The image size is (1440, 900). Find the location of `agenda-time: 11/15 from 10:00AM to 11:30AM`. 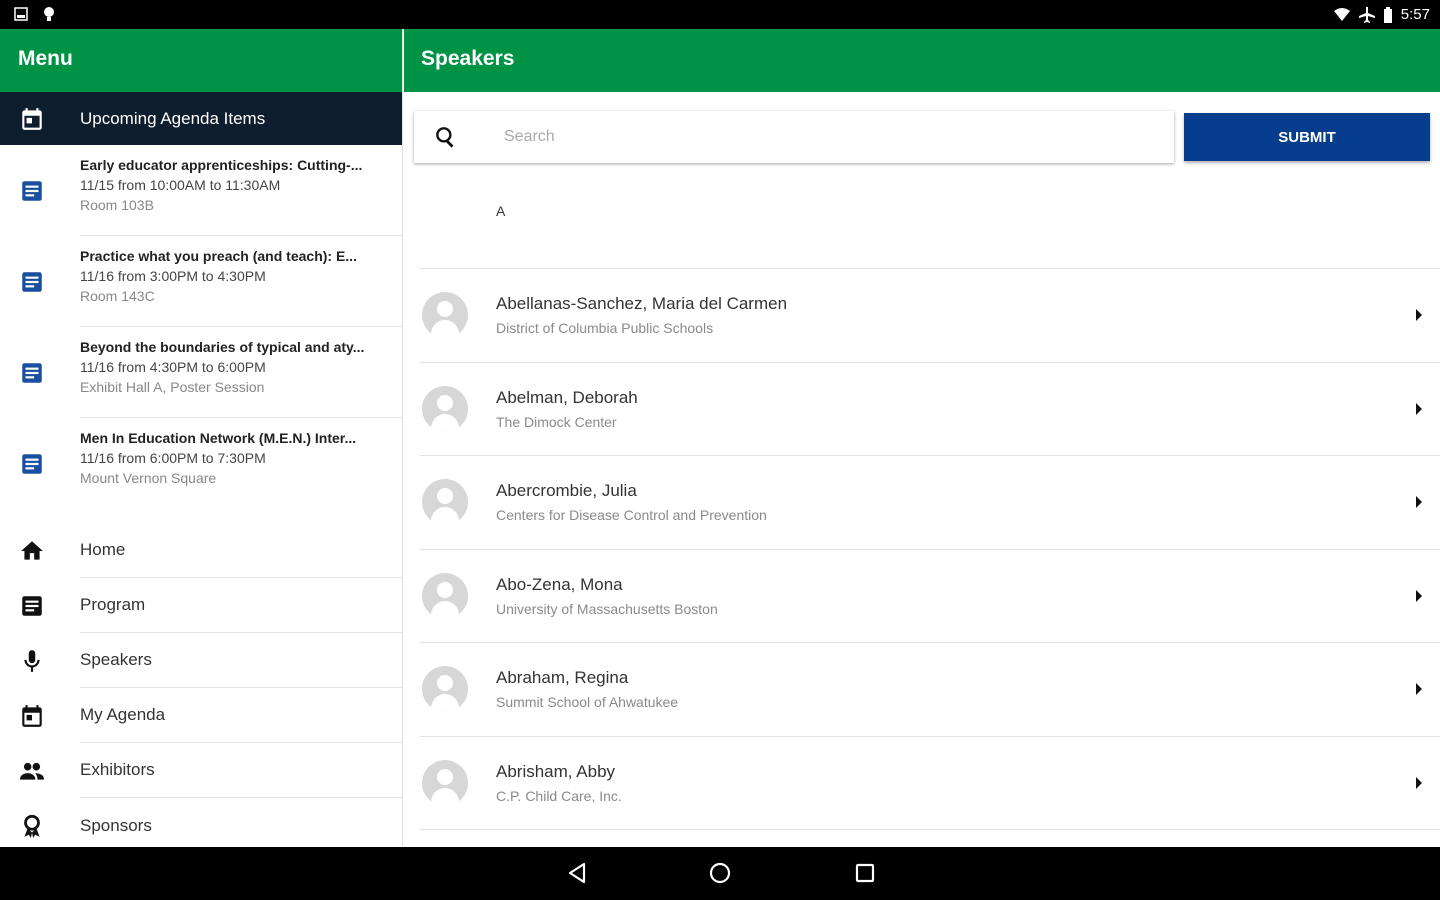

agenda-time: 11/15 from 10:00AM to 11:30AM is located at coordinates (180, 185).